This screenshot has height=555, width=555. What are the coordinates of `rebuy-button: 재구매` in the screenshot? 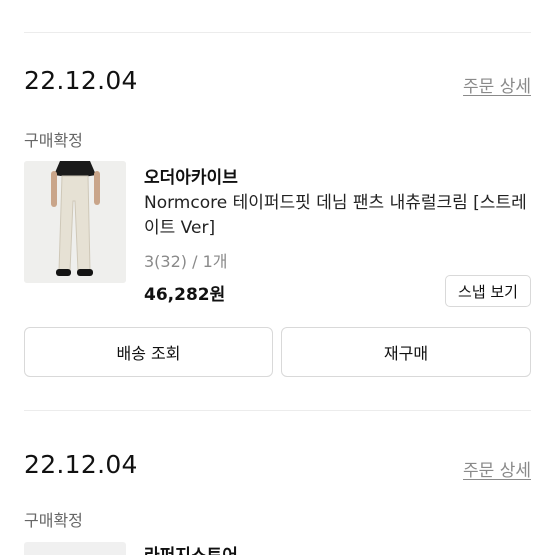 It's located at (406, 352).